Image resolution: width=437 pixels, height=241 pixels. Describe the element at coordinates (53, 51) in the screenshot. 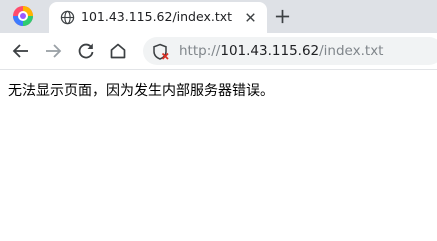

I see `forward-arrow-icon` at that location.